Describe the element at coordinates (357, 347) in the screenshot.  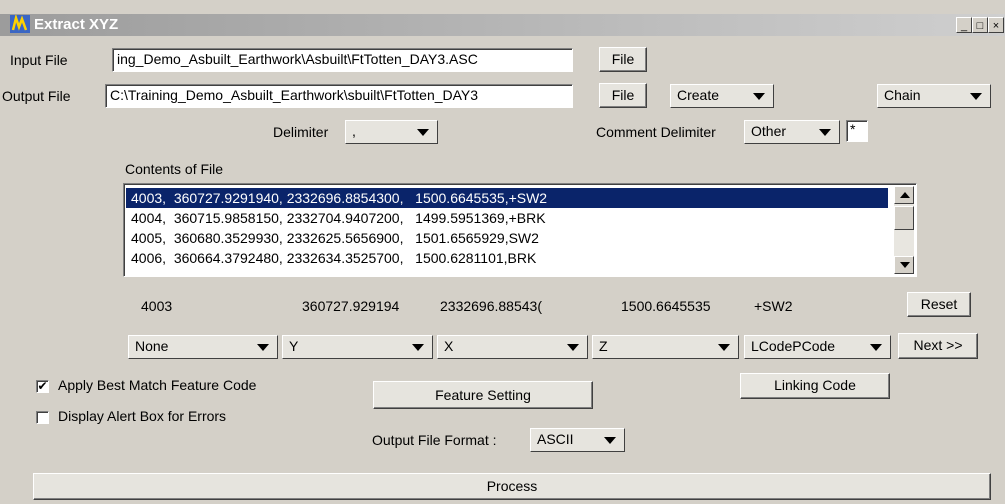
I see `mapping-dropdown-2: Y` at that location.